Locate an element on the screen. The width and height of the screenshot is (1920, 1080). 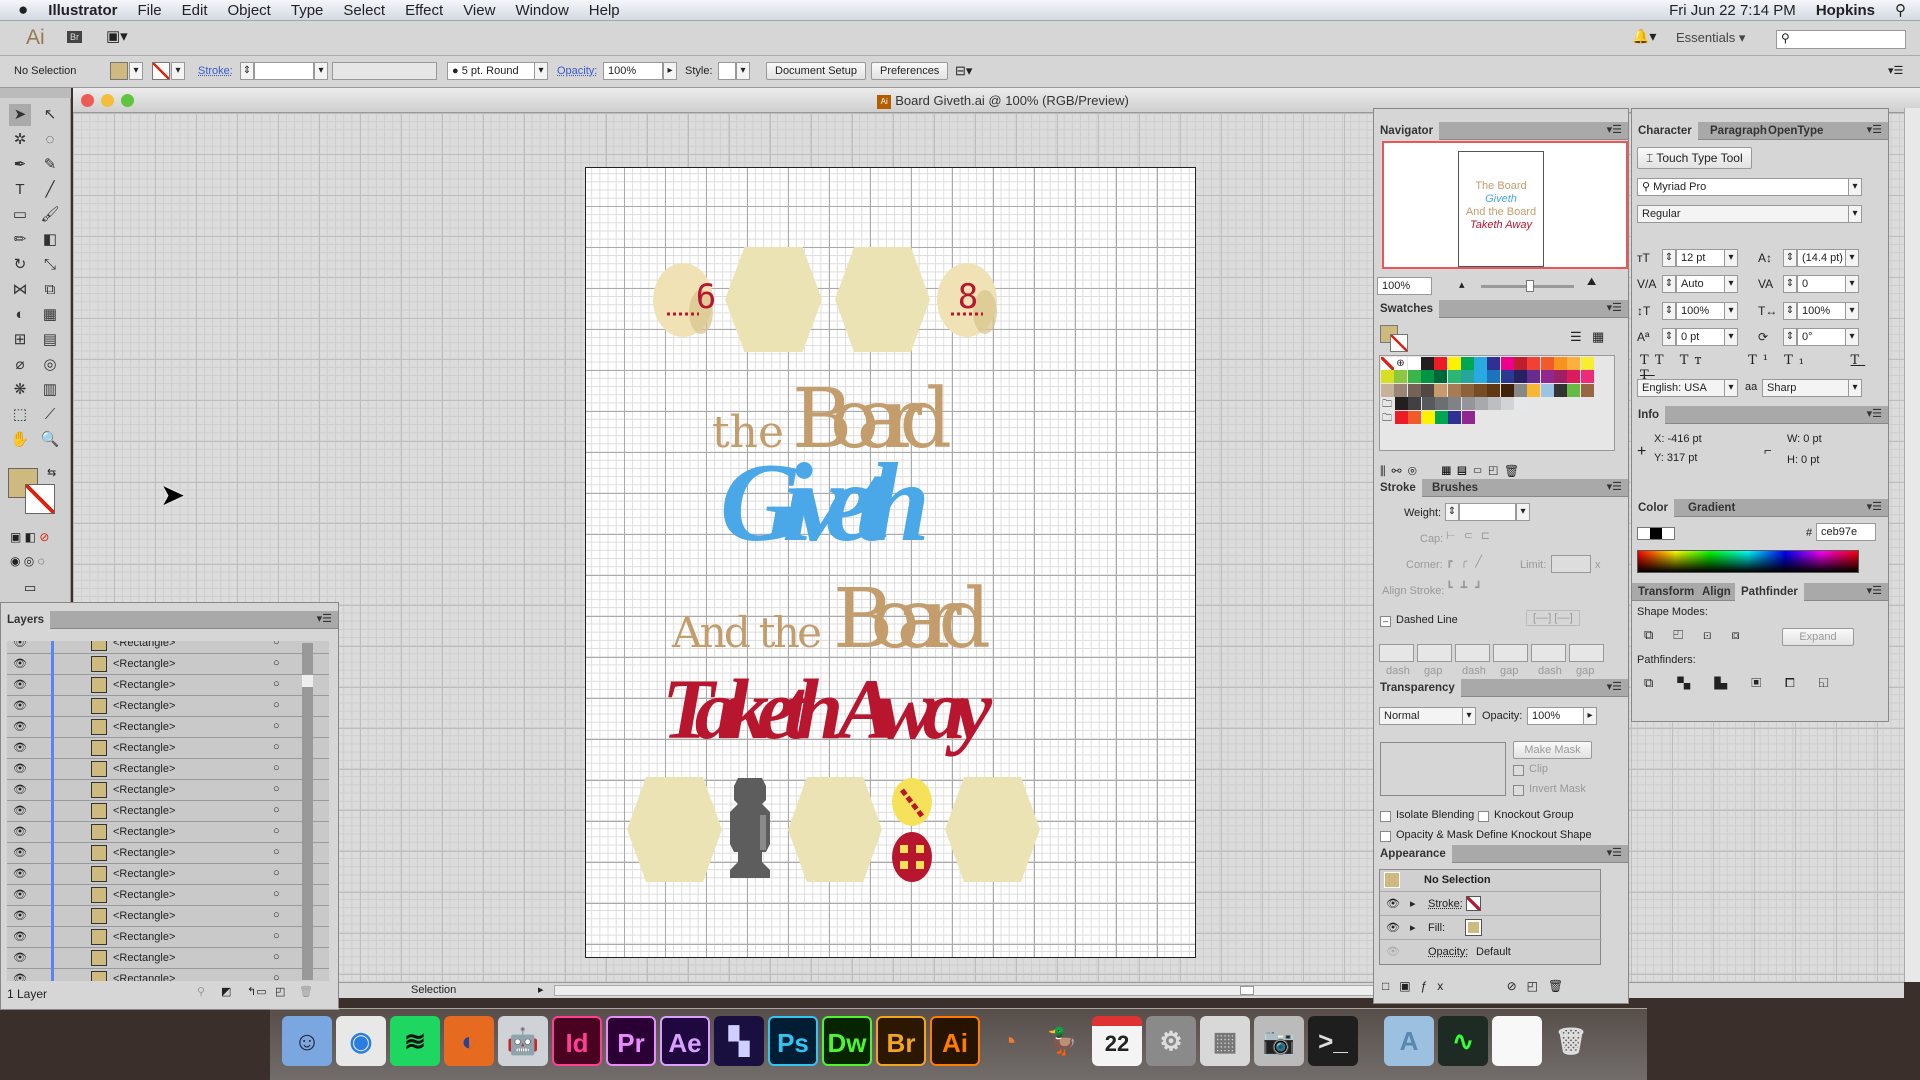
direct-selection-tool-icon: ↖ is located at coordinates (50, 115).